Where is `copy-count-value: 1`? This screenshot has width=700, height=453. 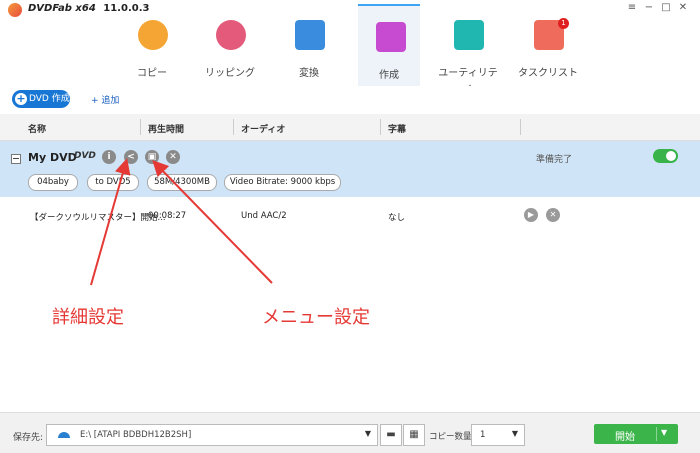 copy-count-value: 1 is located at coordinates (483, 435).